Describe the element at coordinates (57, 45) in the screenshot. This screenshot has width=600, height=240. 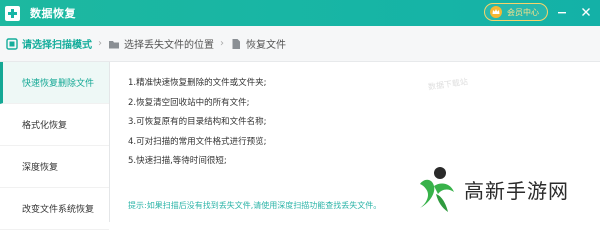
I see `step-label: 请选择扫描模式` at that location.